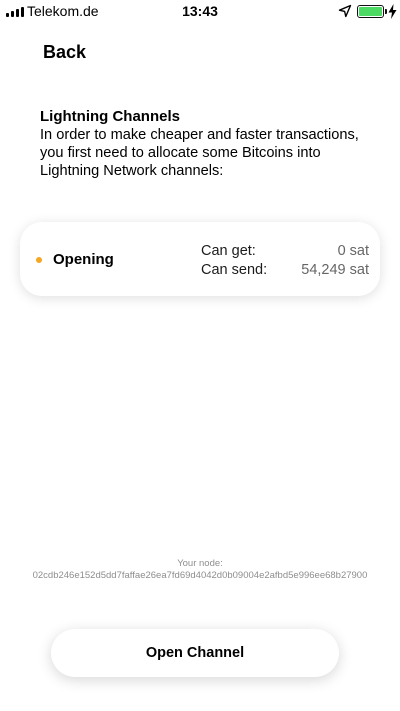 The height and width of the screenshot is (711, 400). What do you see at coordinates (228, 251) in the screenshot?
I see `can-get-label: Can get:` at bounding box center [228, 251].